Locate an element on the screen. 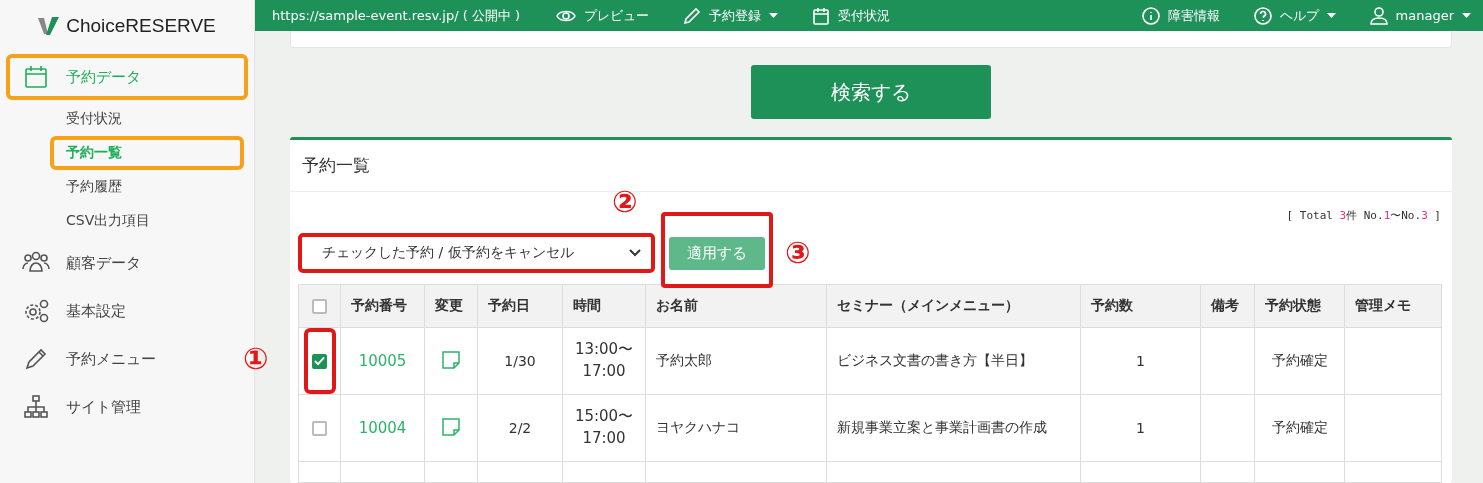  sidebar-item: 予約データ is located at coordinates (127, 77).